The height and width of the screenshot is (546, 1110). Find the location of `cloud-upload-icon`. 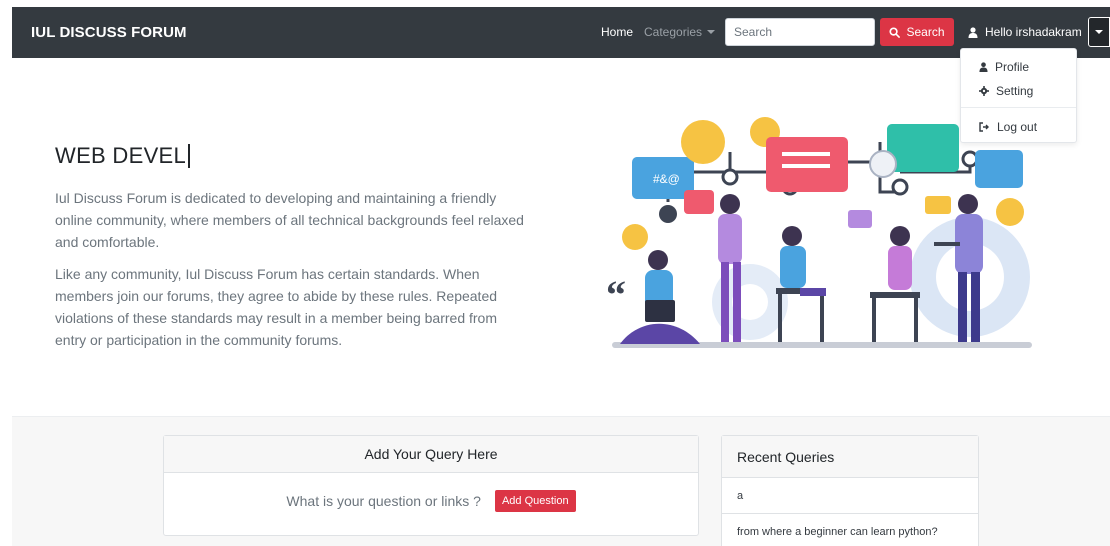

cloud-upload-icon is located at coordinates (923, 148).